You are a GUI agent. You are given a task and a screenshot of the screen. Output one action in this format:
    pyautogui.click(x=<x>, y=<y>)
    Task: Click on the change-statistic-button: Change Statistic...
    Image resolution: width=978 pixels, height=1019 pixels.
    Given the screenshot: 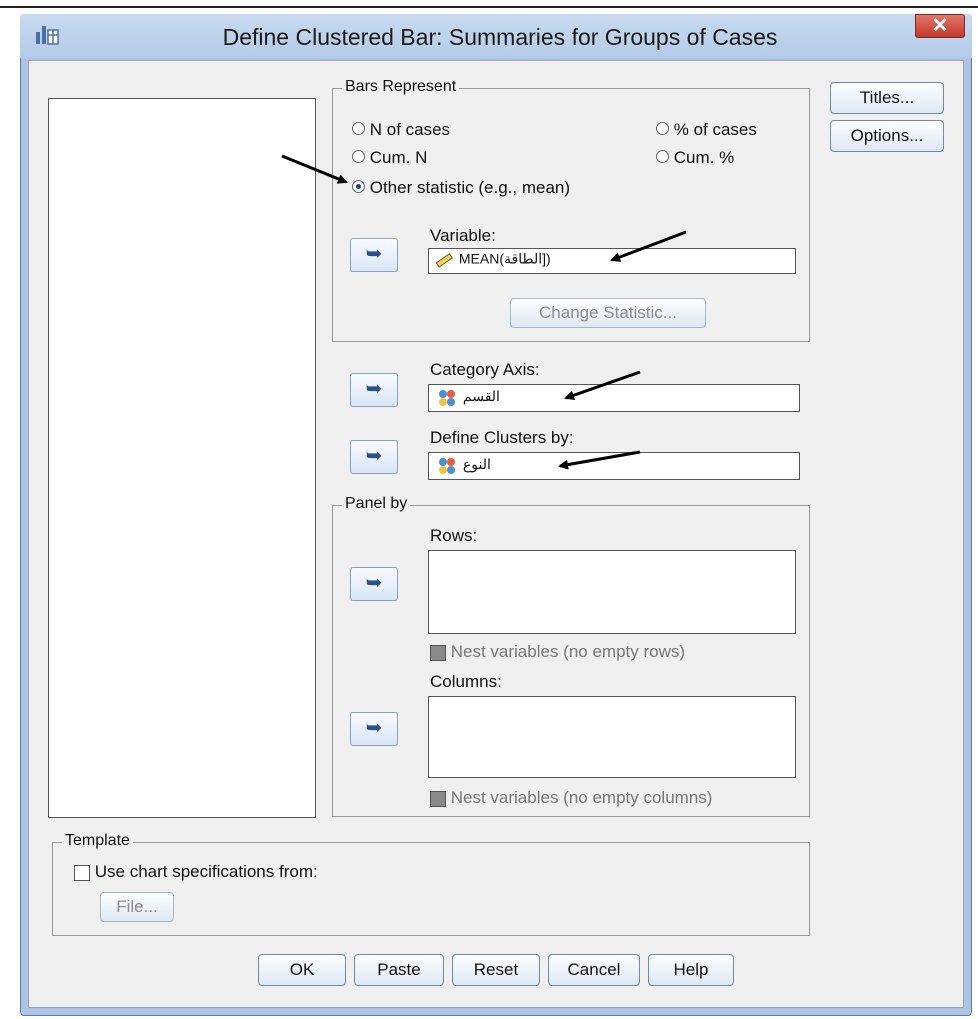 What is the action you would take?
    pyautogui.click(x=608, y=313)
    